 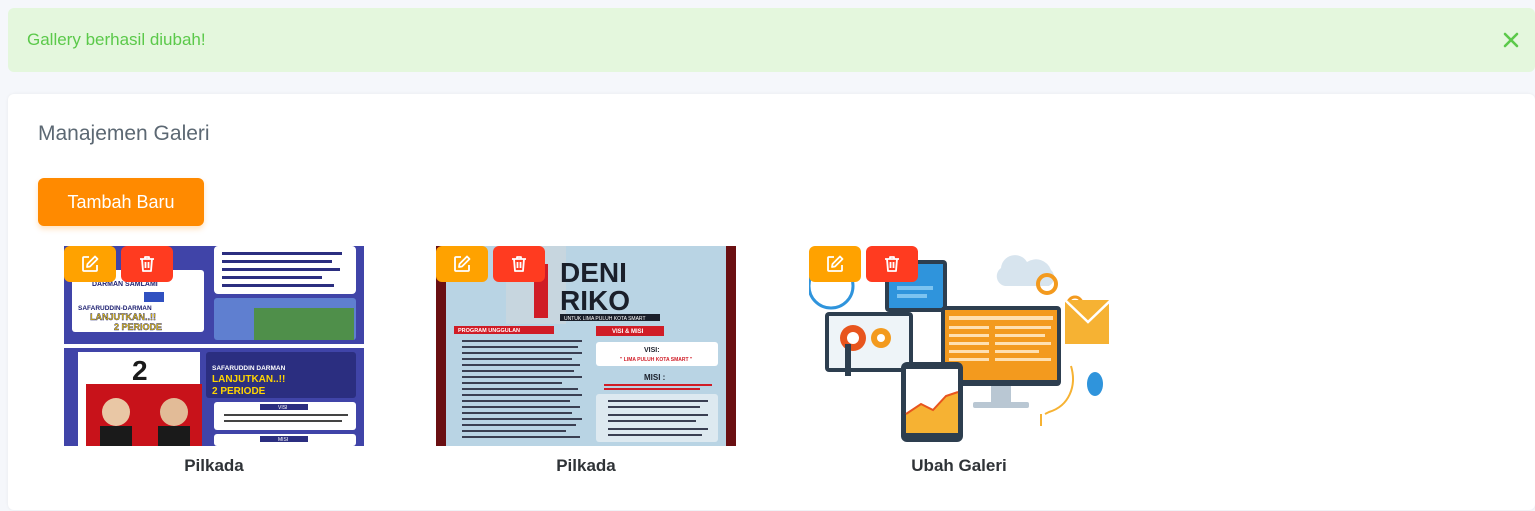 What do you see at coordinates (656, 360) in the screenshot?
I see `poster-text: " LIMA PULUH KOTA SMART "` at bounding box center [656, 360].